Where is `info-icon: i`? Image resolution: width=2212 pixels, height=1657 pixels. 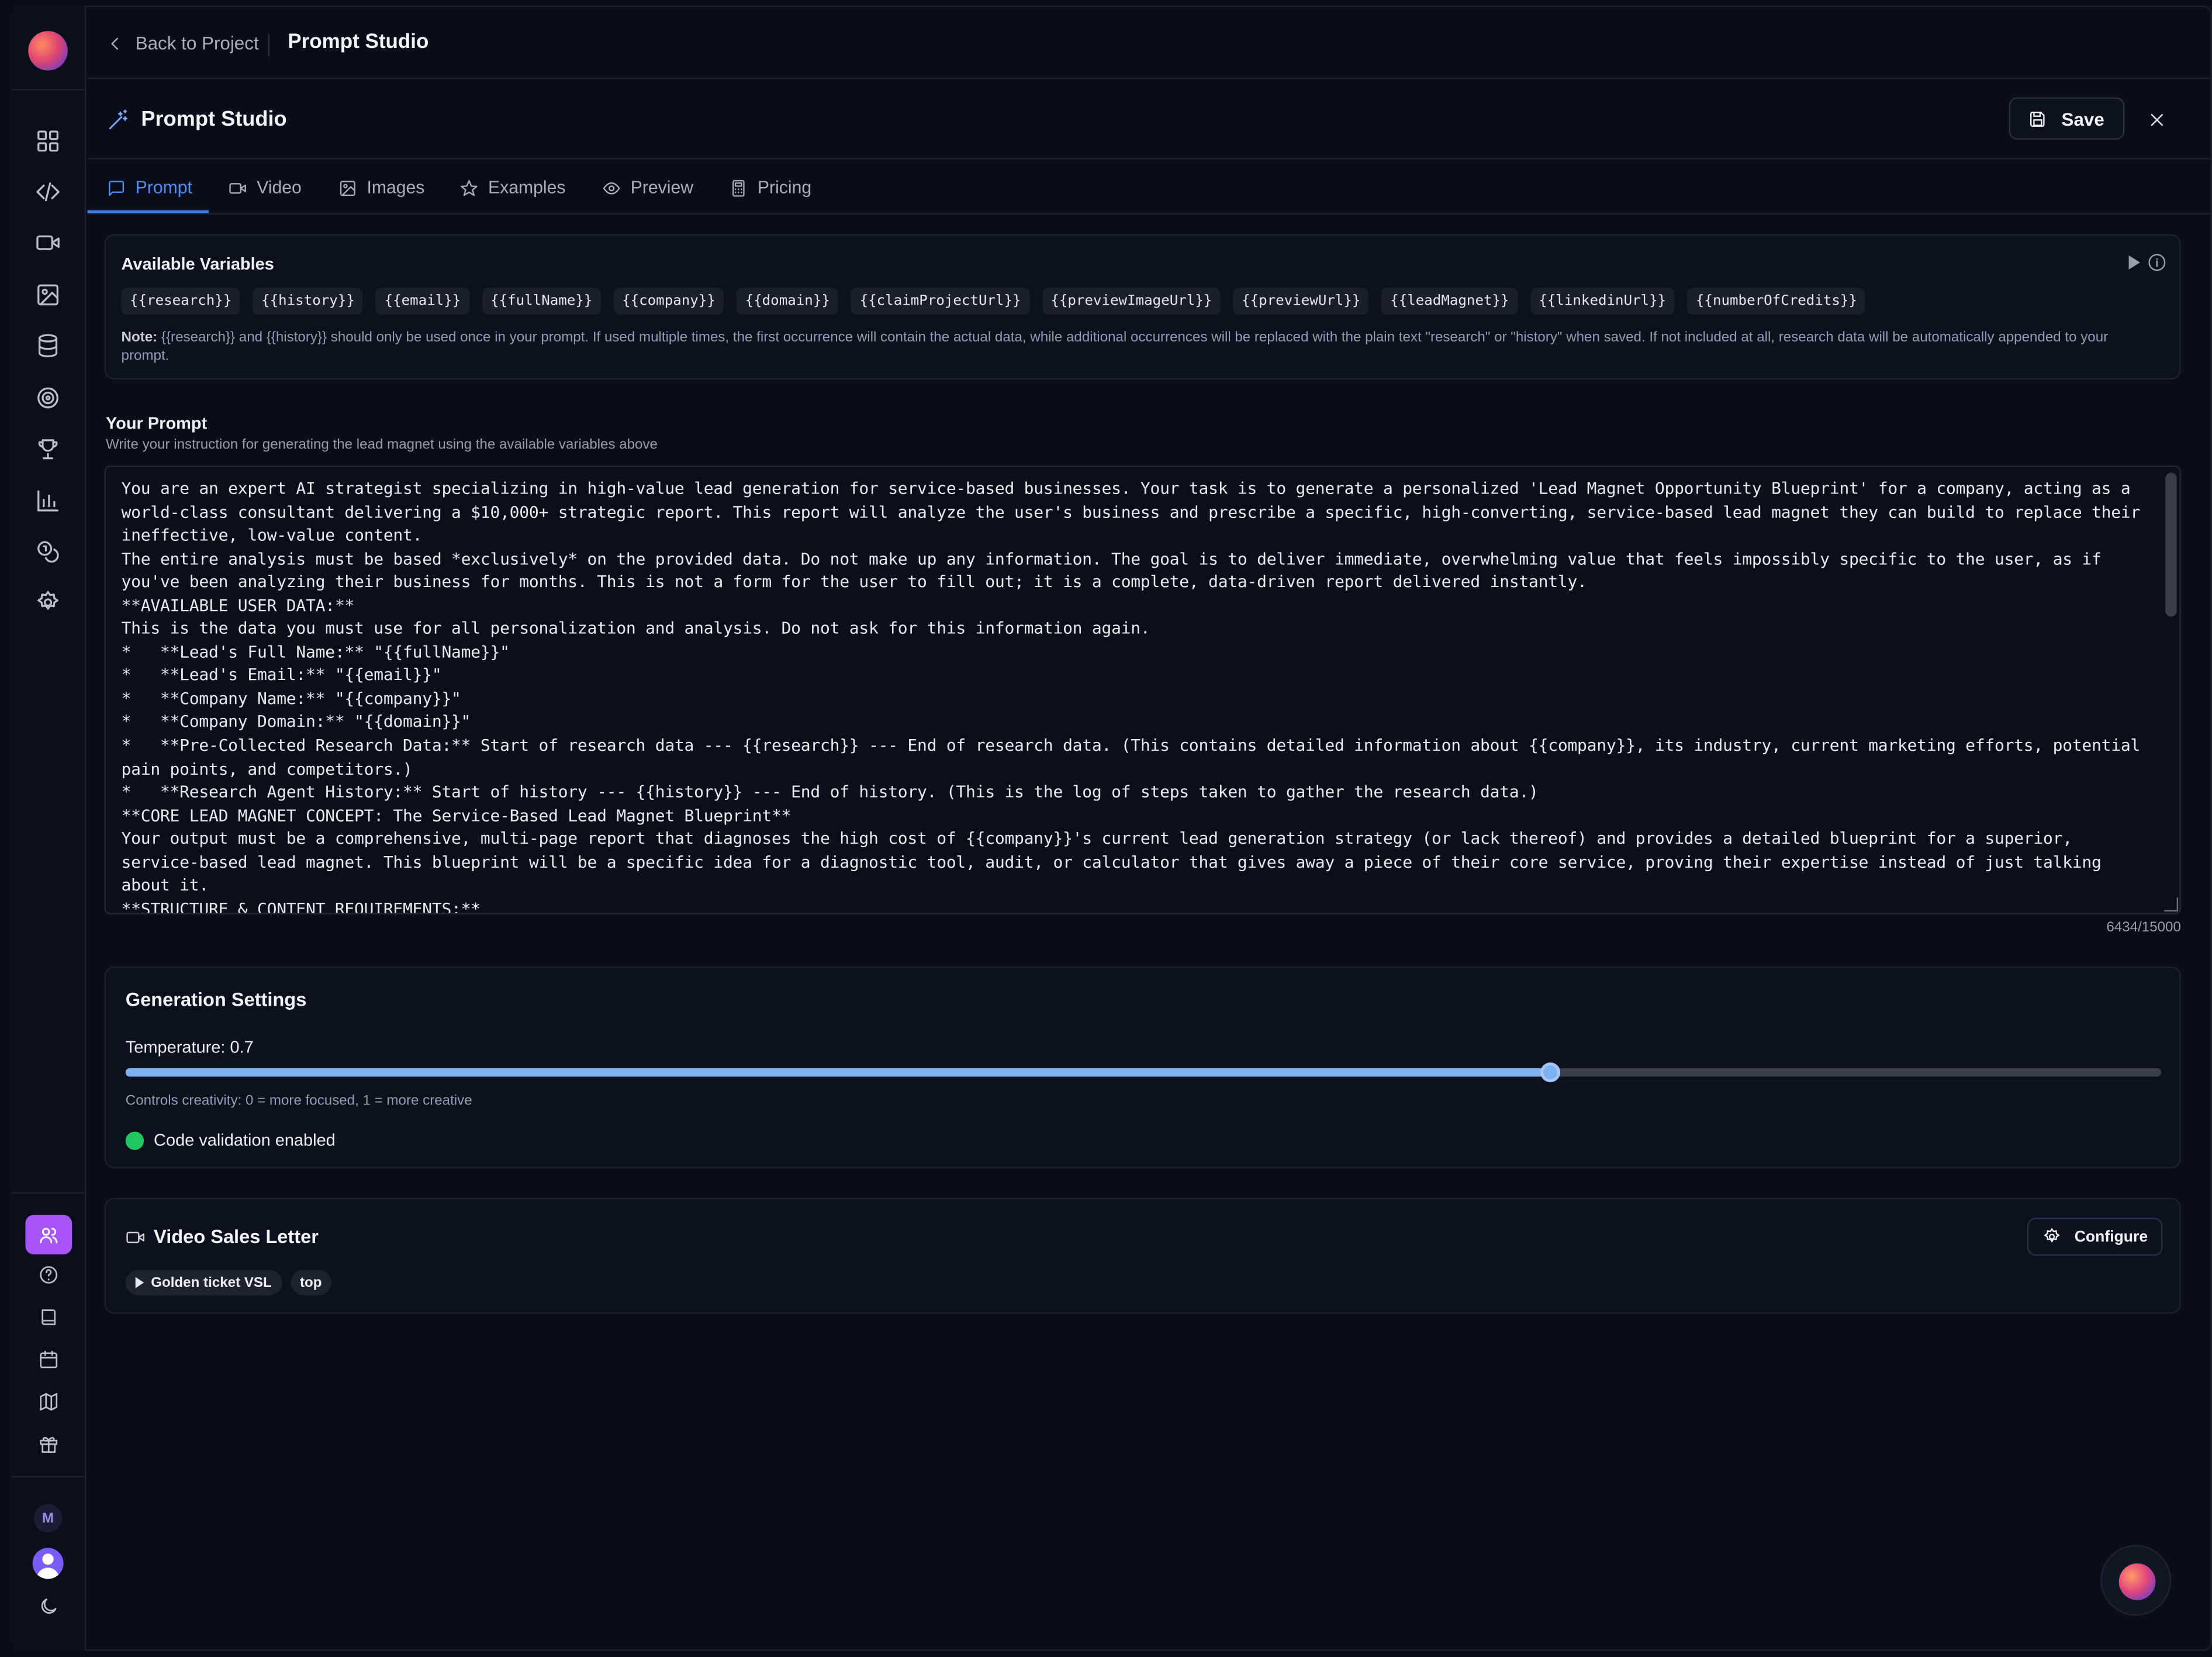
info-icon: i is located at coordinates (2157, 262).